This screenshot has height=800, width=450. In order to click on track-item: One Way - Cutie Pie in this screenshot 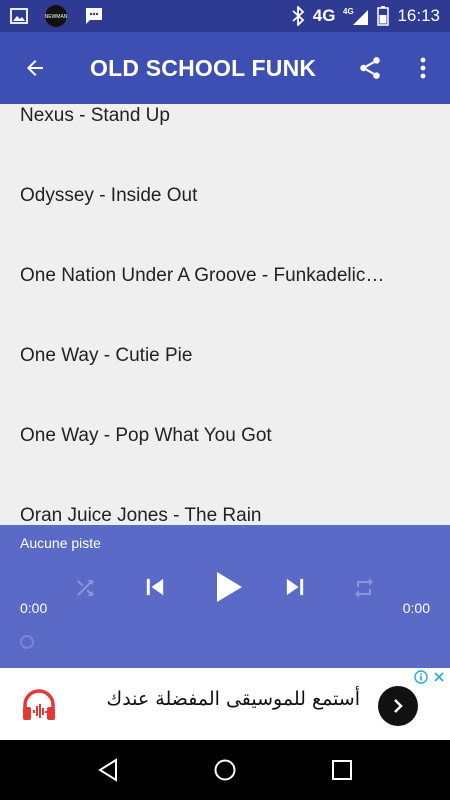, I will do `click(106, 356)`.